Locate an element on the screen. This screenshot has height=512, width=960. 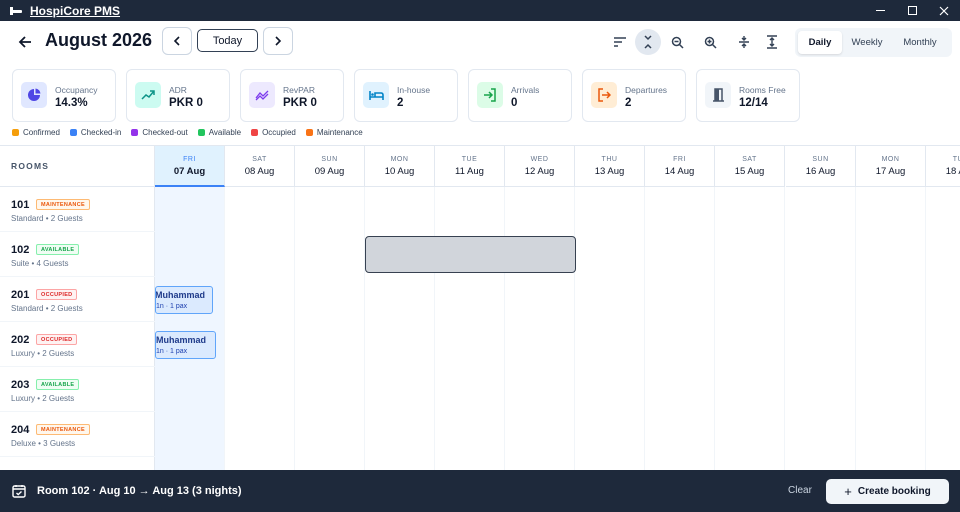
back-button is located at coordinates (25, 42).